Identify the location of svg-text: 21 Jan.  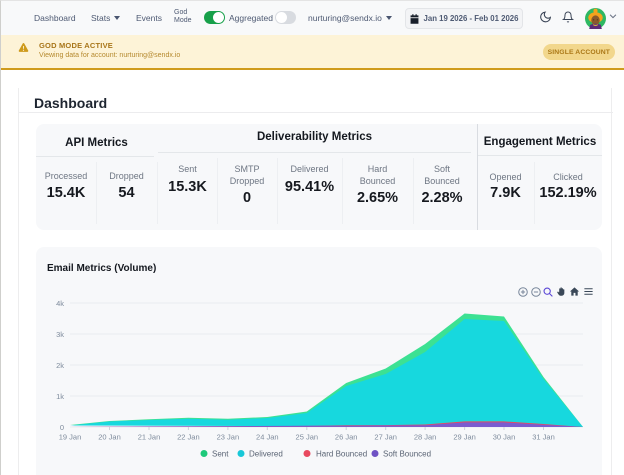
(149, 437).